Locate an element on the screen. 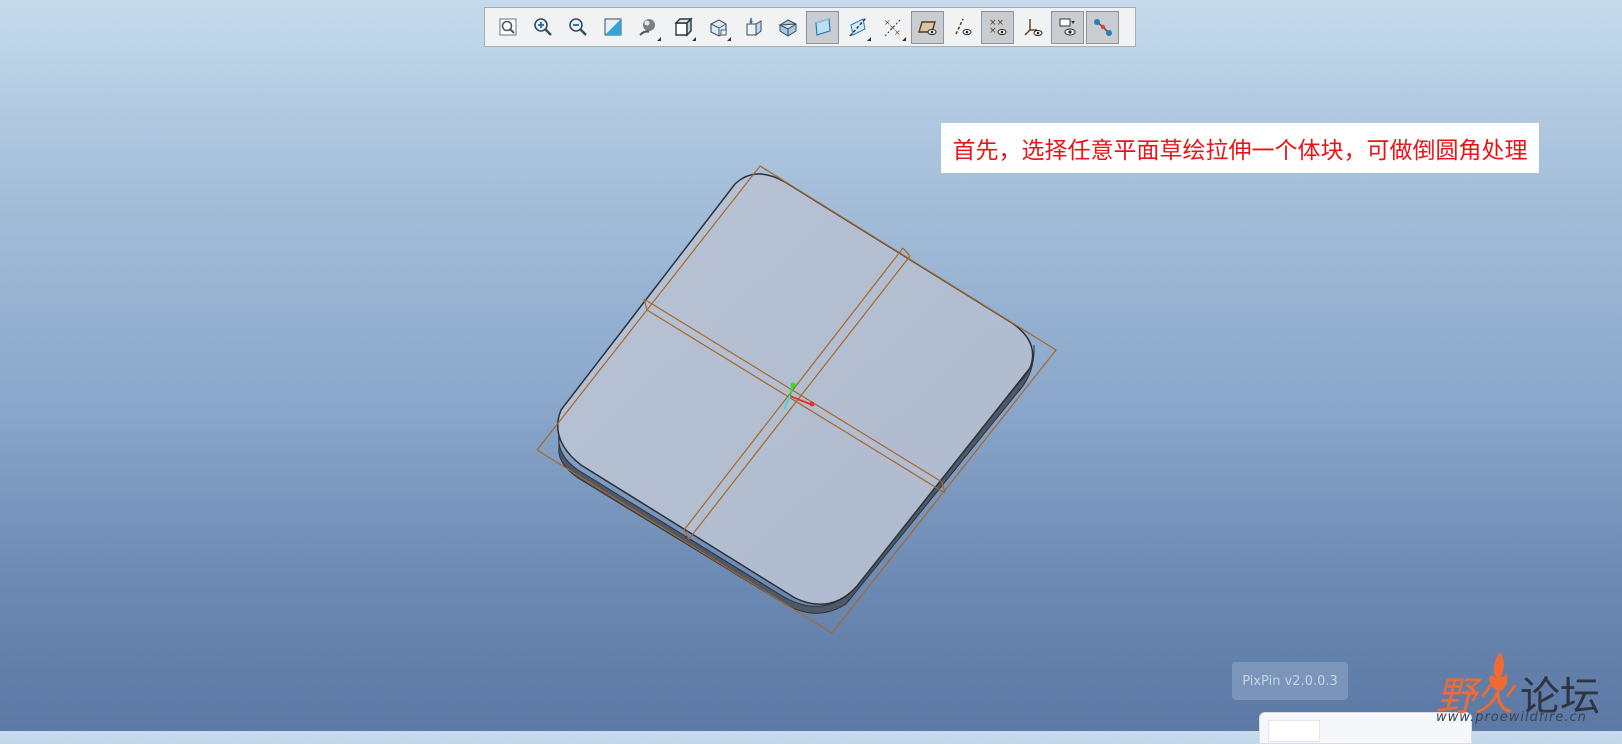 The height and width of the screenshot is (744, 1622). perspective-view-button is located at coordinates (752, 27).